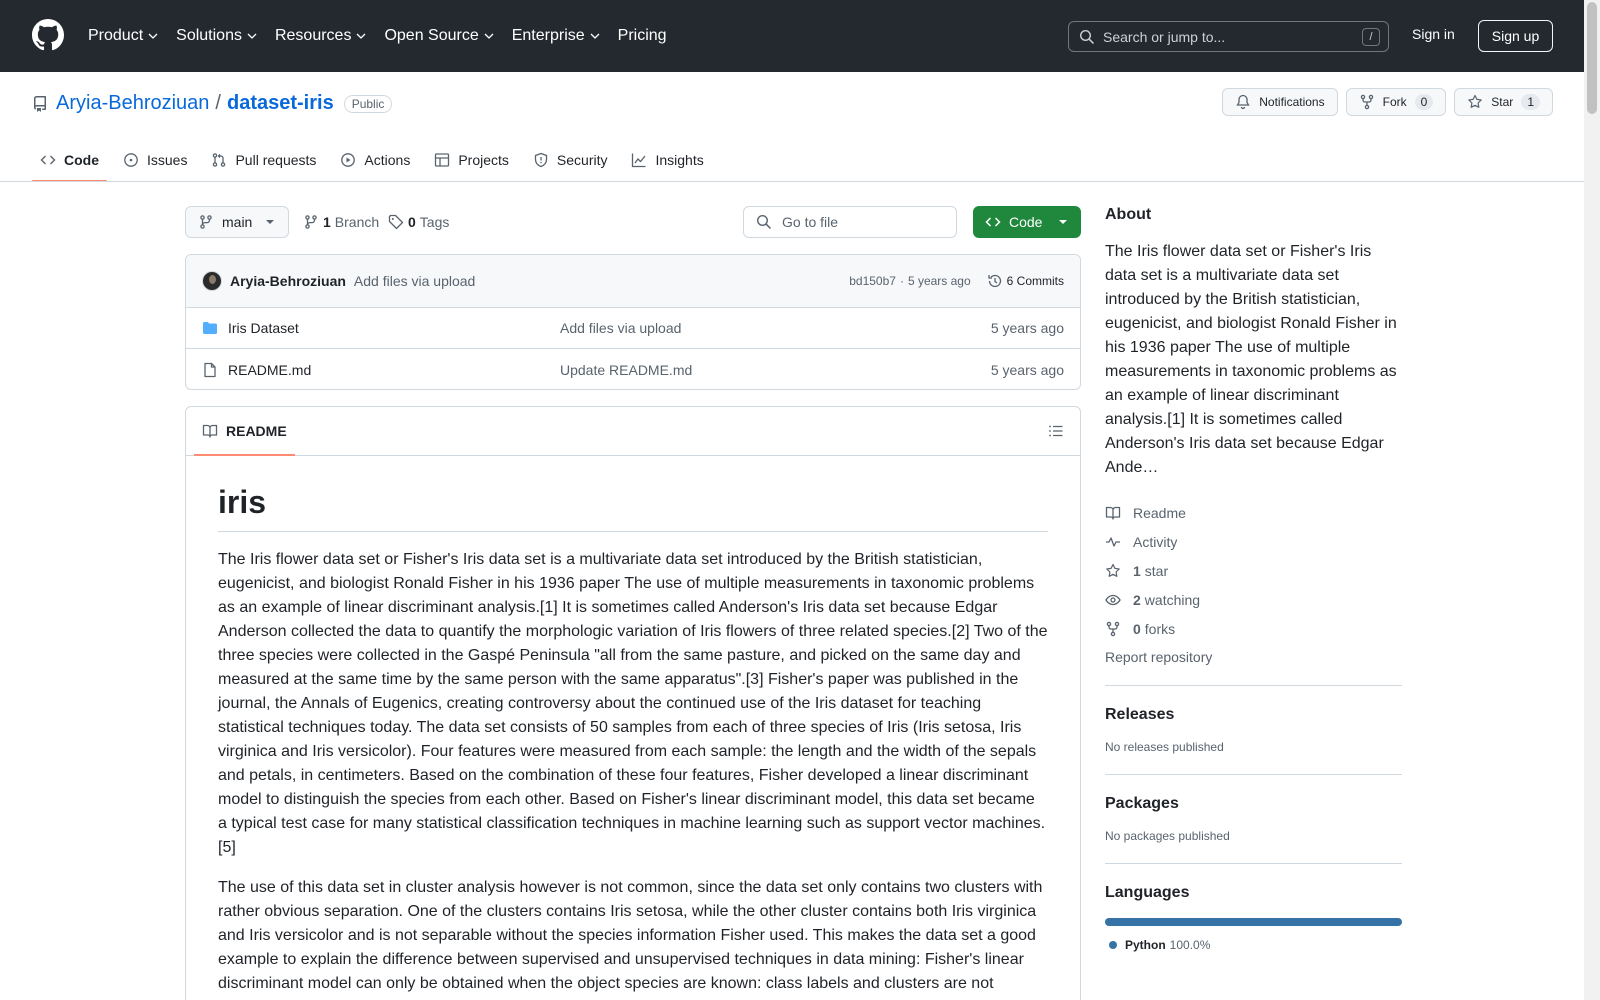 The image size is (1600, 1000). What do you see at coordinates (1056, 431) in the screenshot?
I see `list-outline-icon` at bounding box center [1056, 431].